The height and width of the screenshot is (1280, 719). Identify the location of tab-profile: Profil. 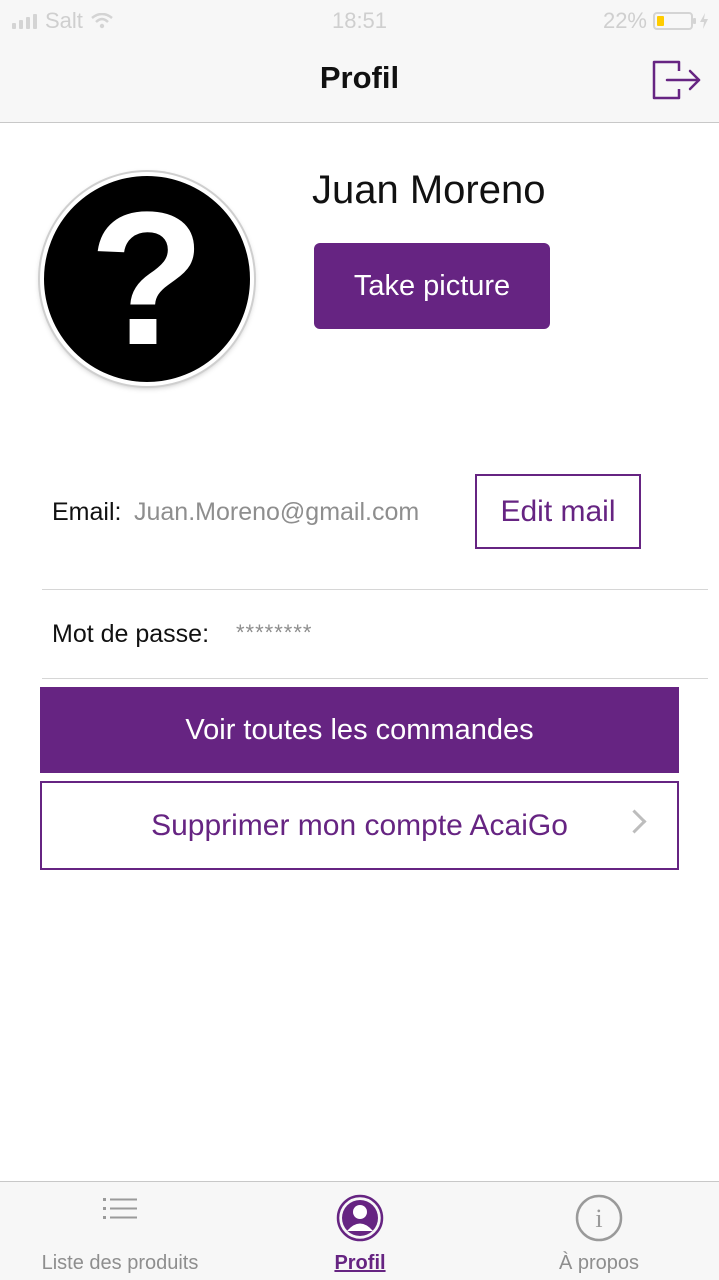
(360, 1231).